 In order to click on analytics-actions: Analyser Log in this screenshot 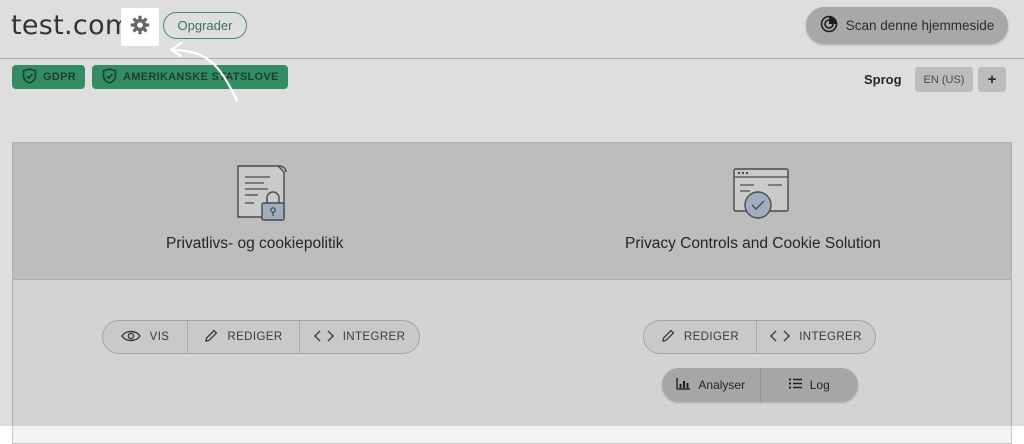, I will do `click(760, 385)`.